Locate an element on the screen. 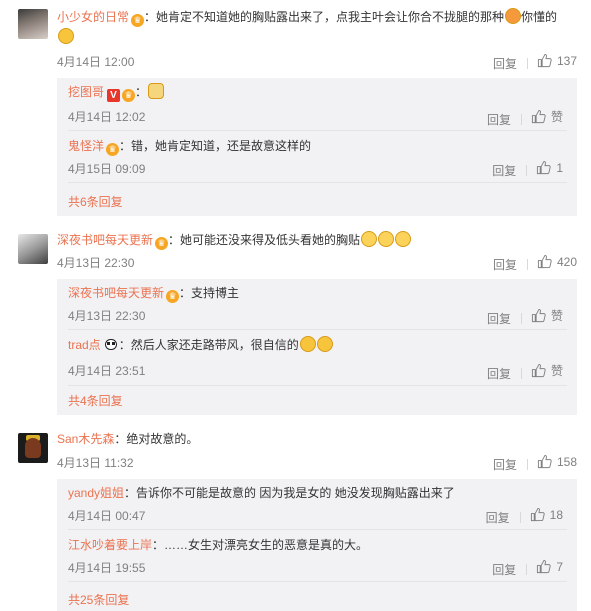  like-button: 158 is located at coordinates (557, 461).